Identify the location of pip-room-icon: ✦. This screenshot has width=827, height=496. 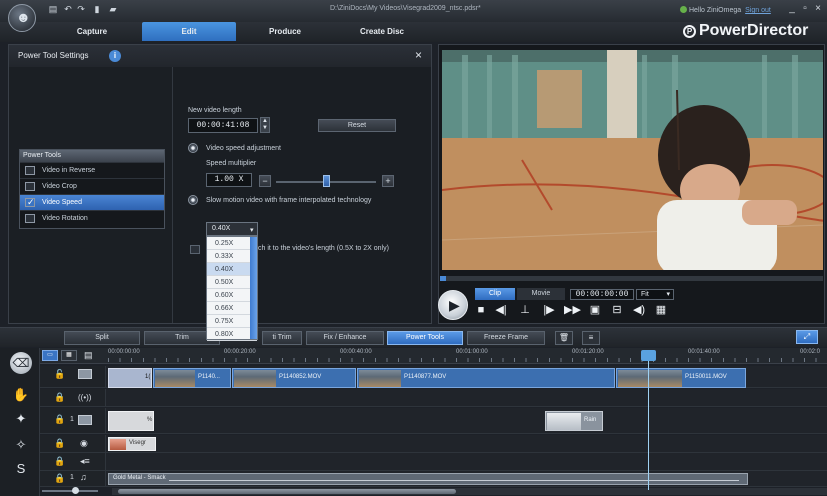
(21, 419).